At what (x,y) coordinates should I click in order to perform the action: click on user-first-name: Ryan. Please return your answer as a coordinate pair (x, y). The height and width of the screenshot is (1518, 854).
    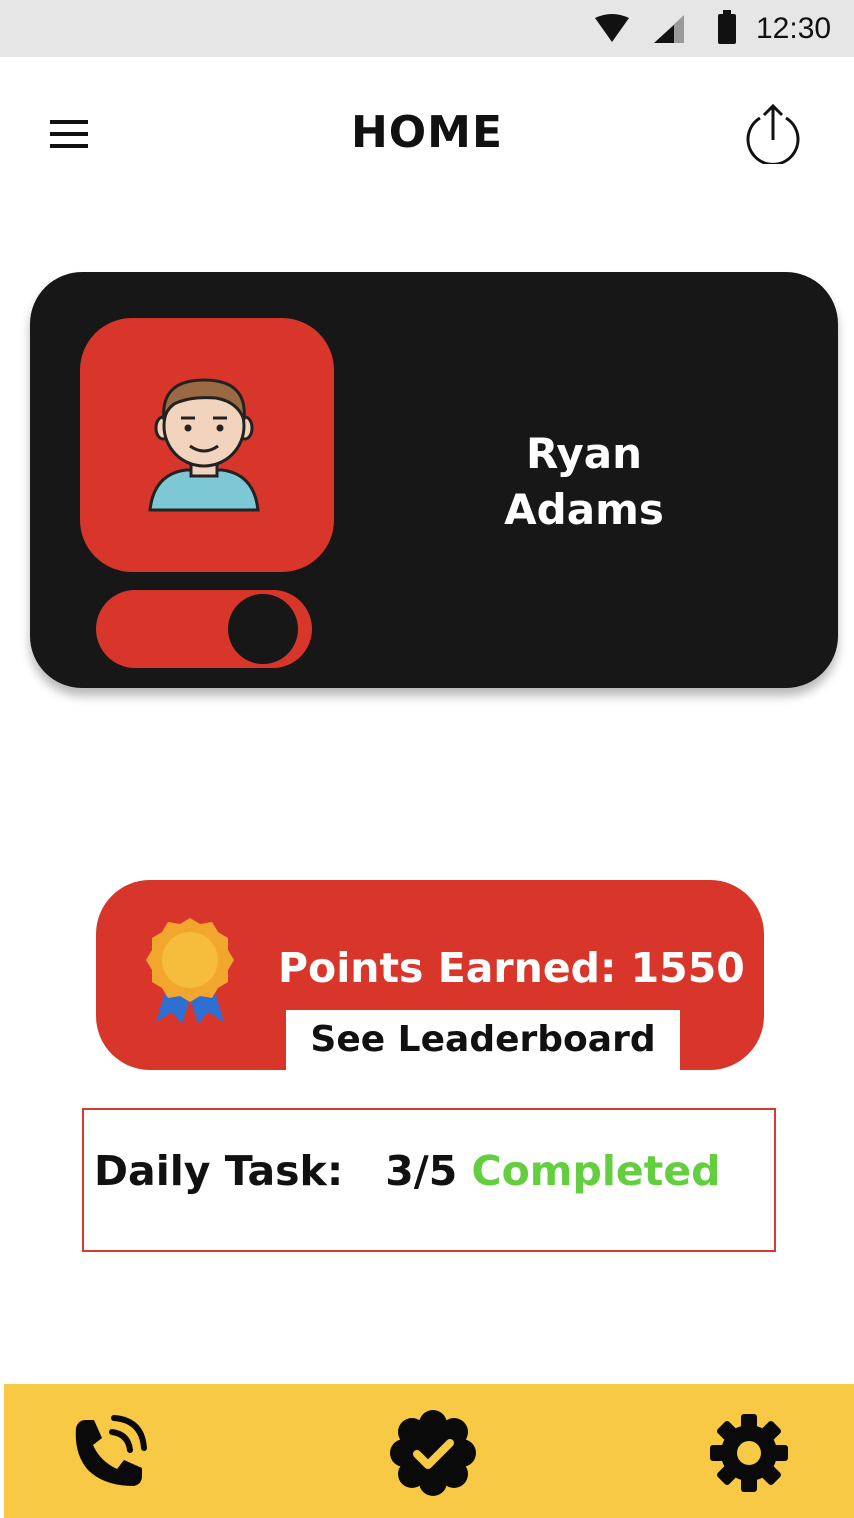
    Looking at the image, I should click on (584, 453).